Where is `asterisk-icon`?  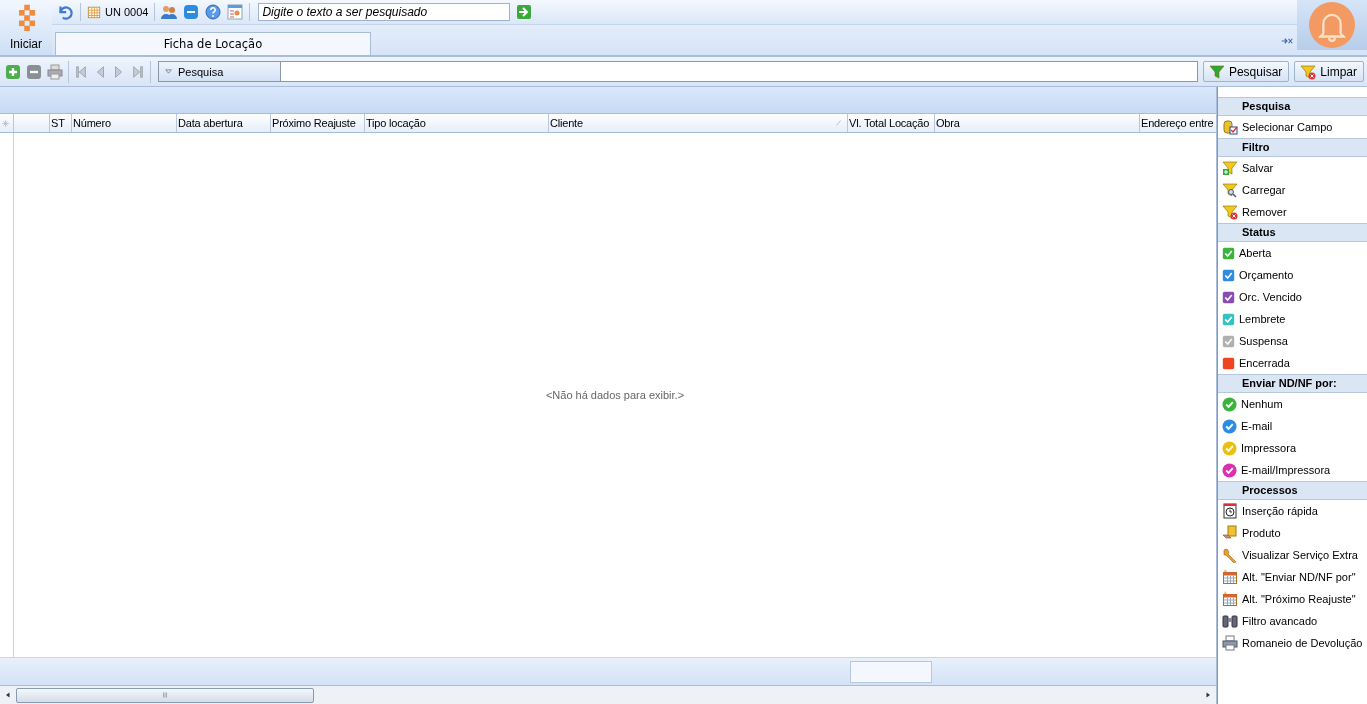
asterisk-icon is located at coordinates (5, 123).